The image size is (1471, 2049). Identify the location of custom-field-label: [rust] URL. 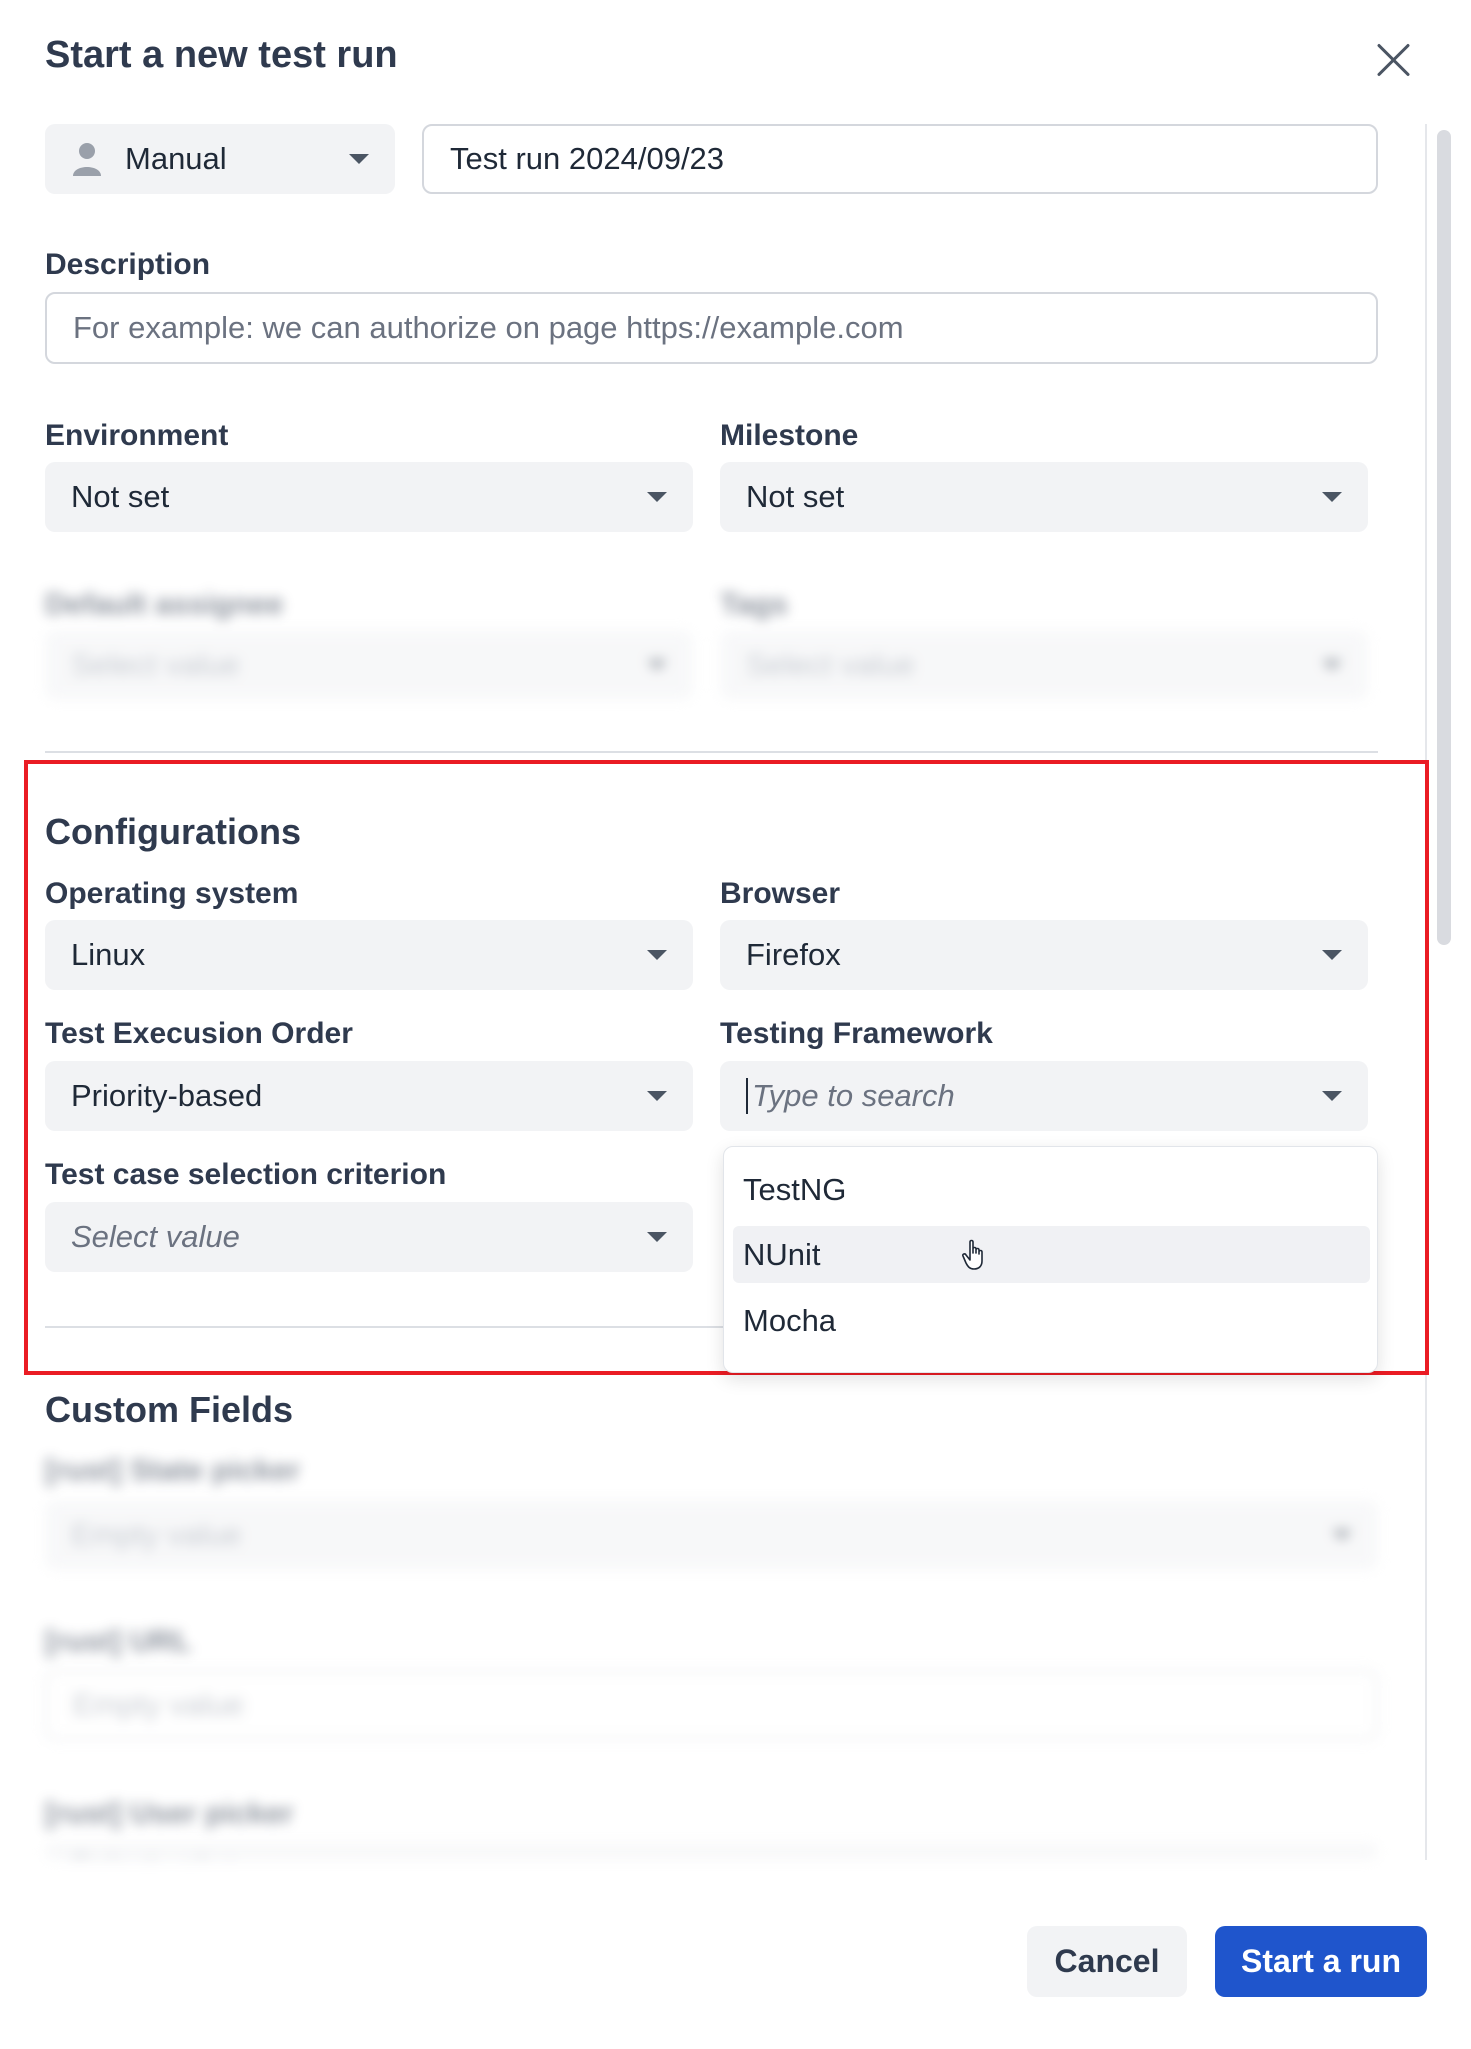
(118, 1641).